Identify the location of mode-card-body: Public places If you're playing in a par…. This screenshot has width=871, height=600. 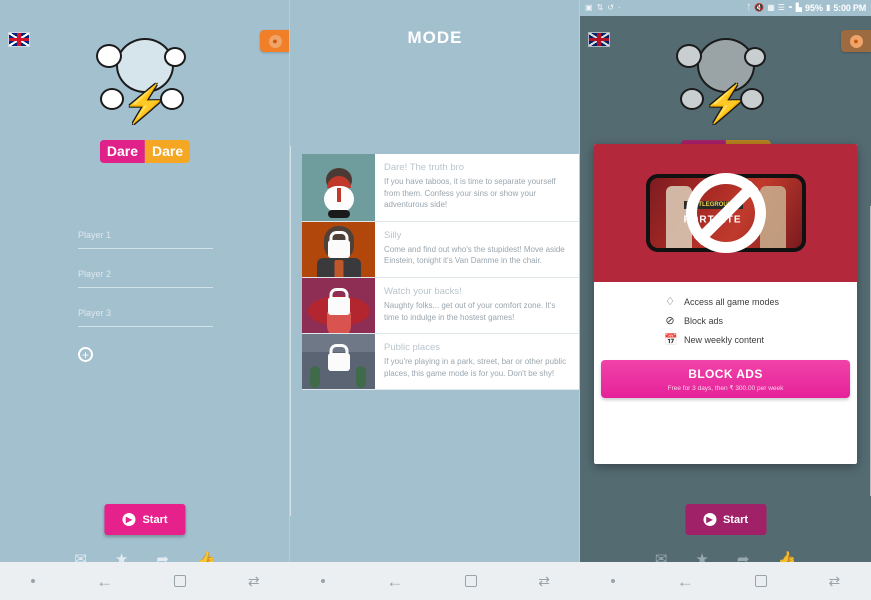
(477, 361).